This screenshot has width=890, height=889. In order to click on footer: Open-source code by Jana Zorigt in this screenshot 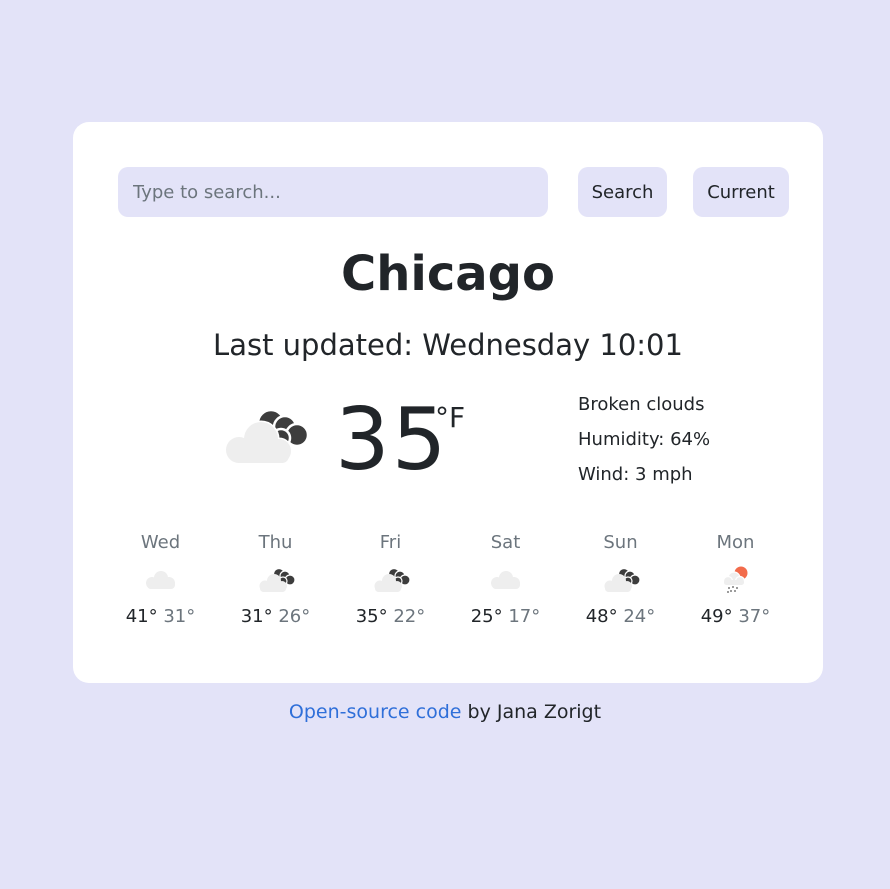, I will do `click(445, 712)`.